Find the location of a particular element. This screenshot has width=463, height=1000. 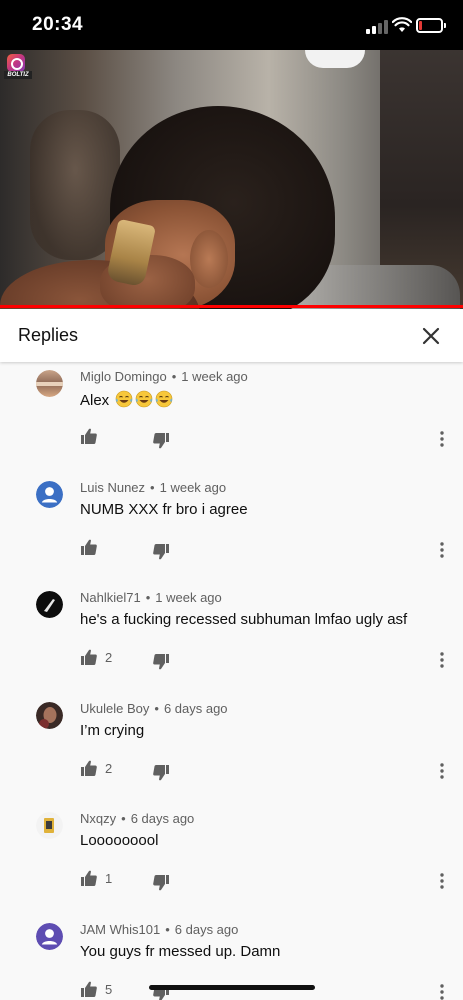

reply-text-content: I’m crying is located at coordinates (112, 730).